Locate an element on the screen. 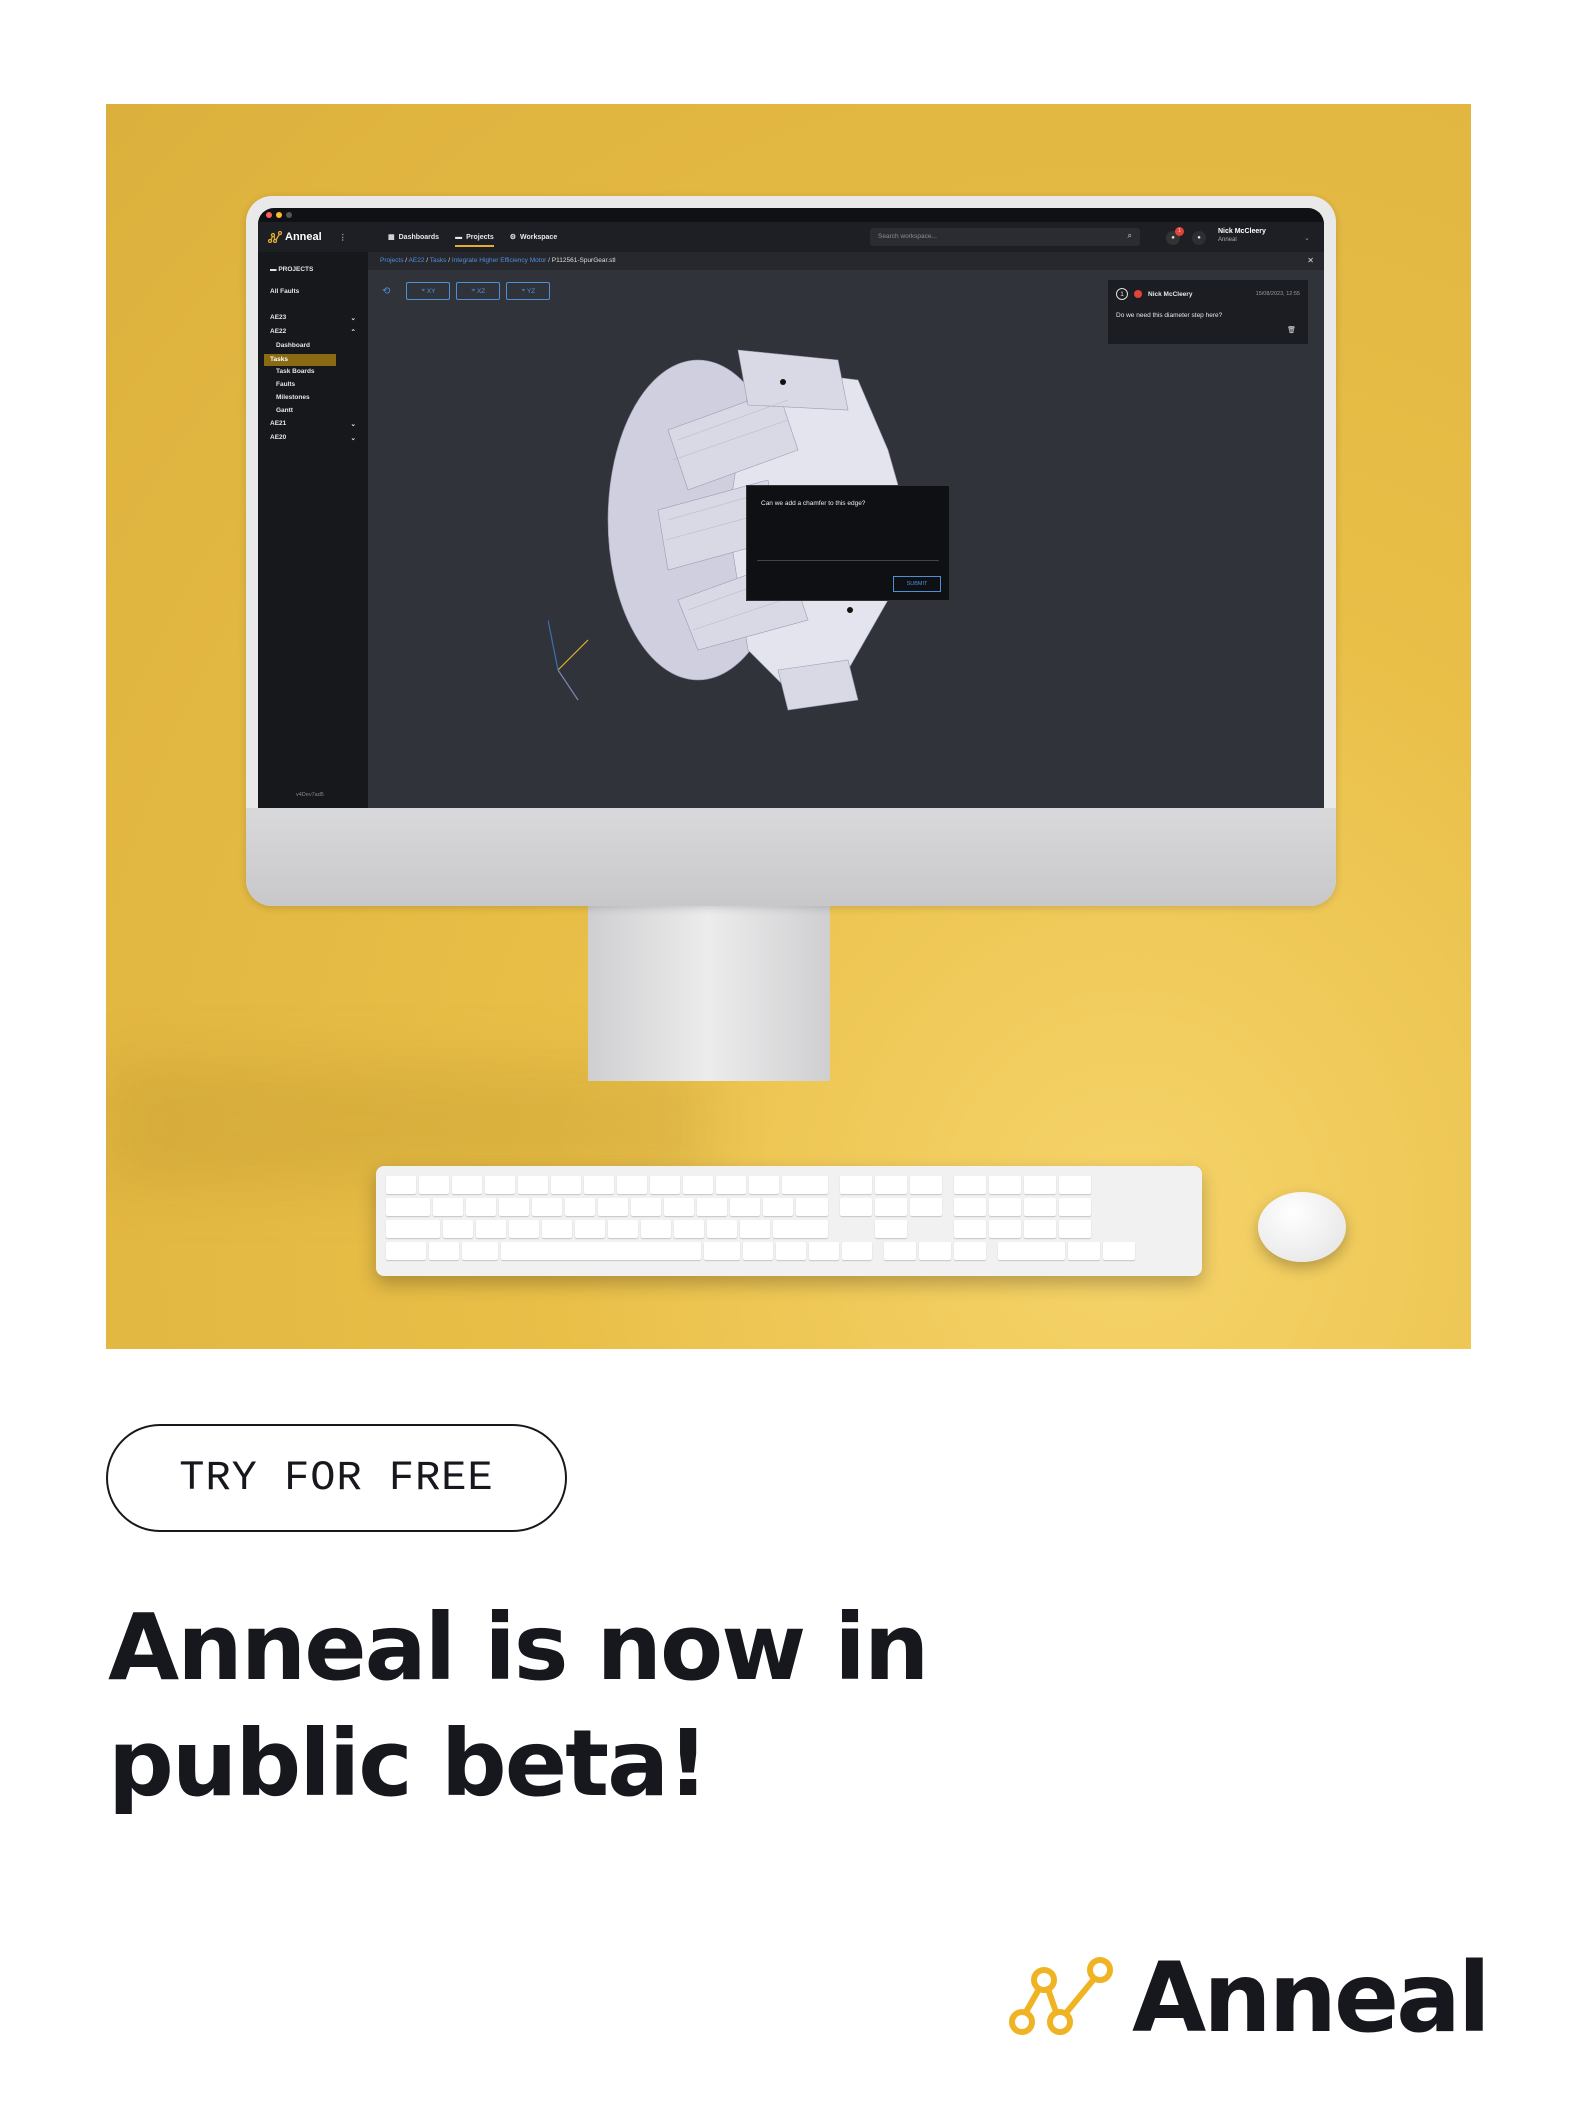 The image size is (1575, 2126). headline-line2: public beta! is located at coordinates (408, 1763).